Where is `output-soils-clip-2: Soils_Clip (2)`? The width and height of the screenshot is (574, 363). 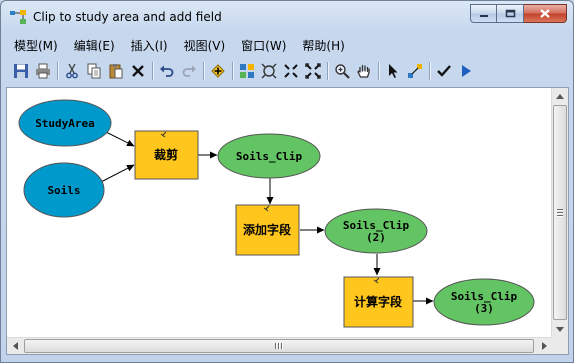 output-soils-clip-2: Soils_Clip (2) is located at coordinates (376, 231).